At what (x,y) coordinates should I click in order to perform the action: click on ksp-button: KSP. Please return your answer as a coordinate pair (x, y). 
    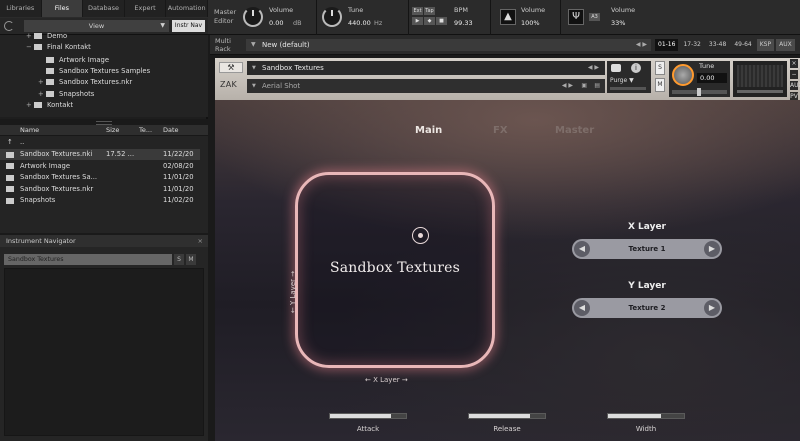
    Looking at the image, I should click on (765, 45).